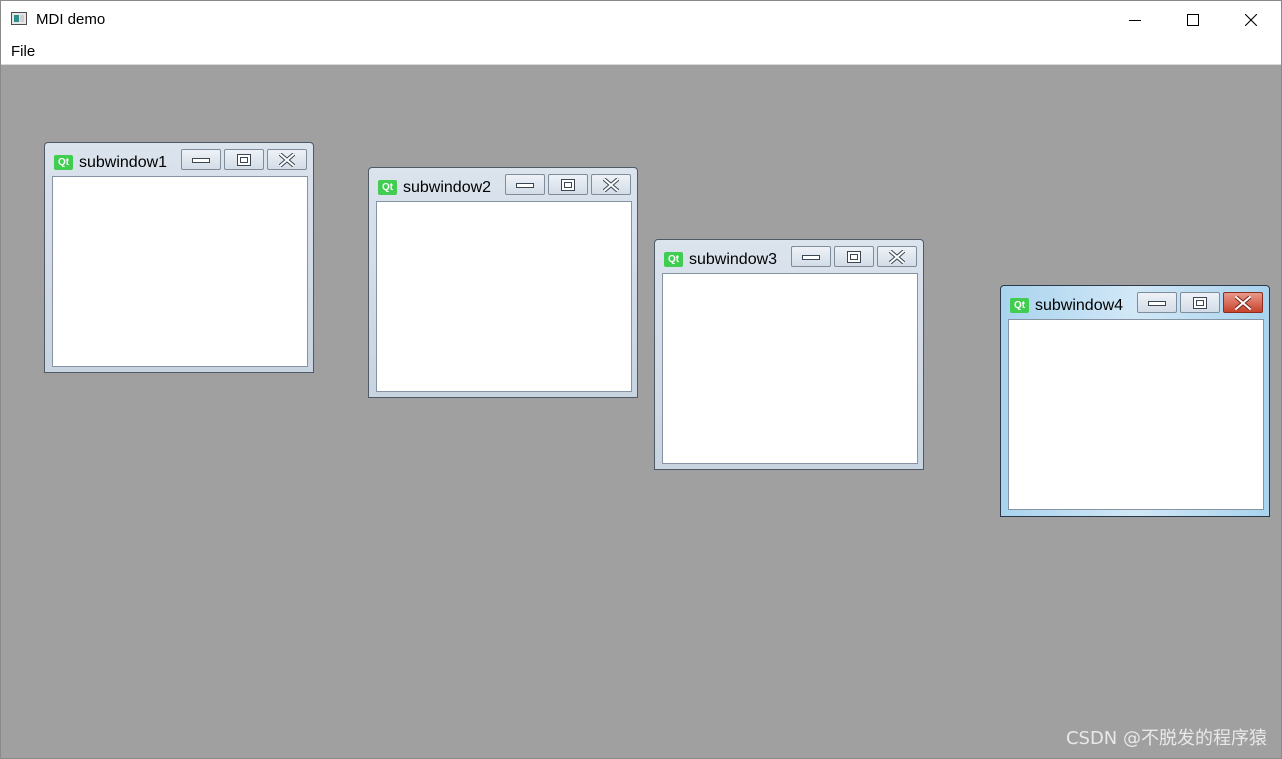 Image resolution: width=1282 pixels, height=759 pixels. What do you see at coordinates (447, 187) in the screenshot?
I see `subwindow-title: subwindow2` at bounding box center [447, 187].